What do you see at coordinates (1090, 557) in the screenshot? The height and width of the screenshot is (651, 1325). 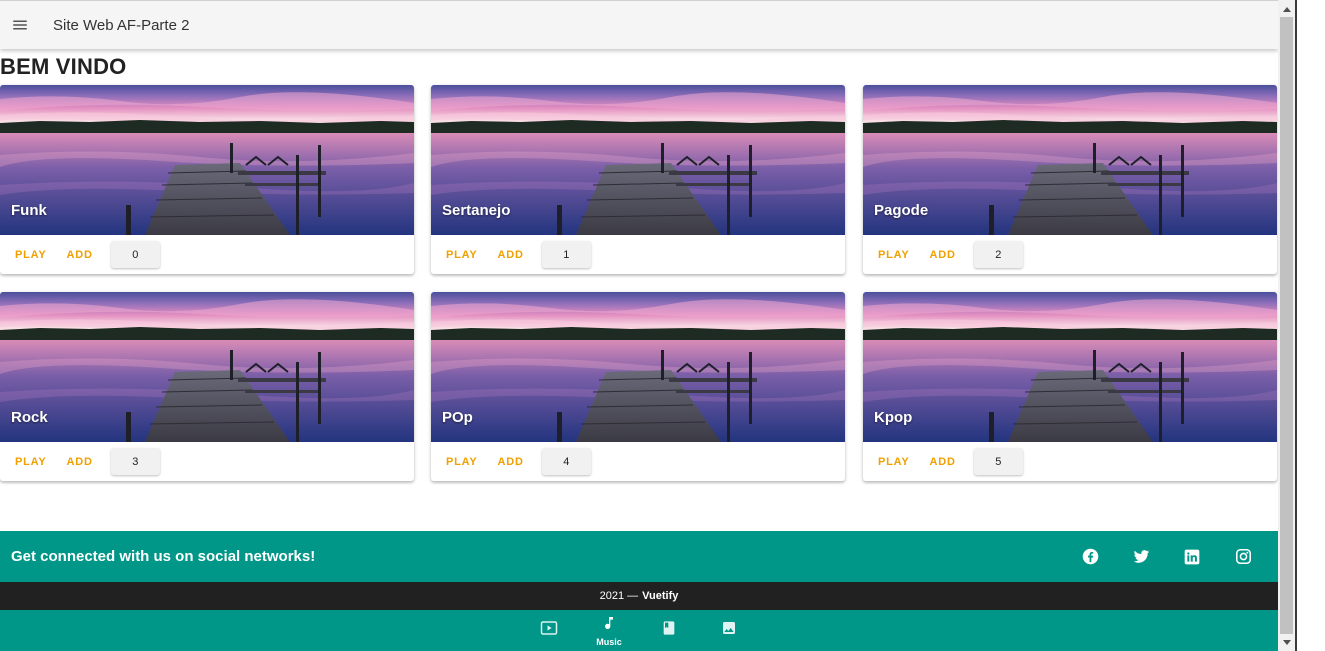 I see `facebook-icon` at bounding box center [1090, 557].